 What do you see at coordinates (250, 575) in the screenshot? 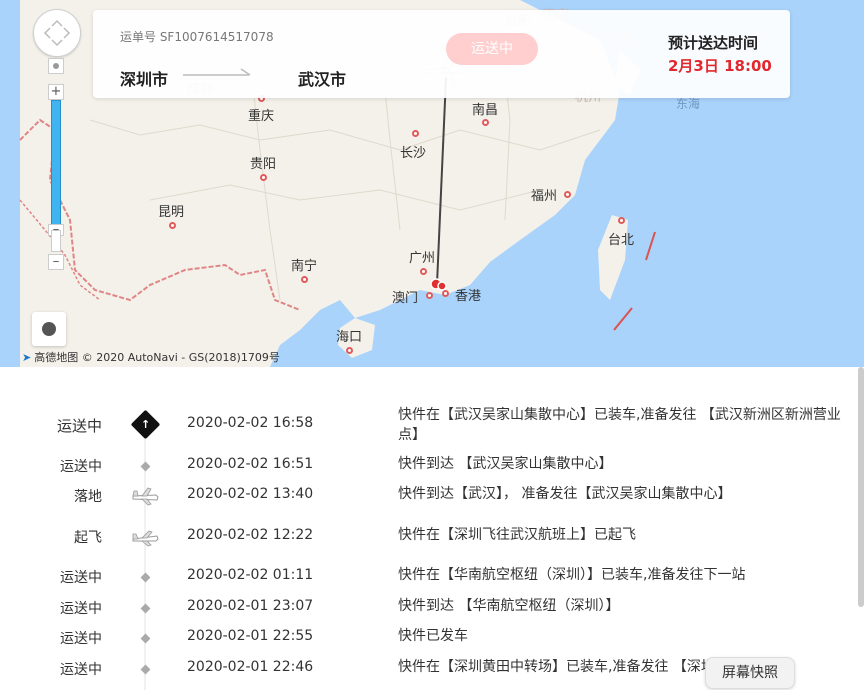
I see `row-time: 2020-02-02 01:11` at bounding box center [250, 575].